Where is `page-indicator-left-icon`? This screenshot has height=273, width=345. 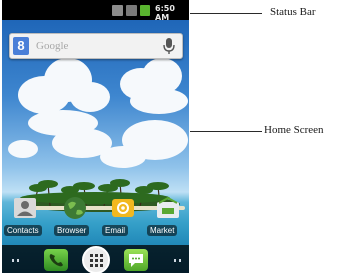
page-indicator-left-icon is located at coordinates (15, 260).